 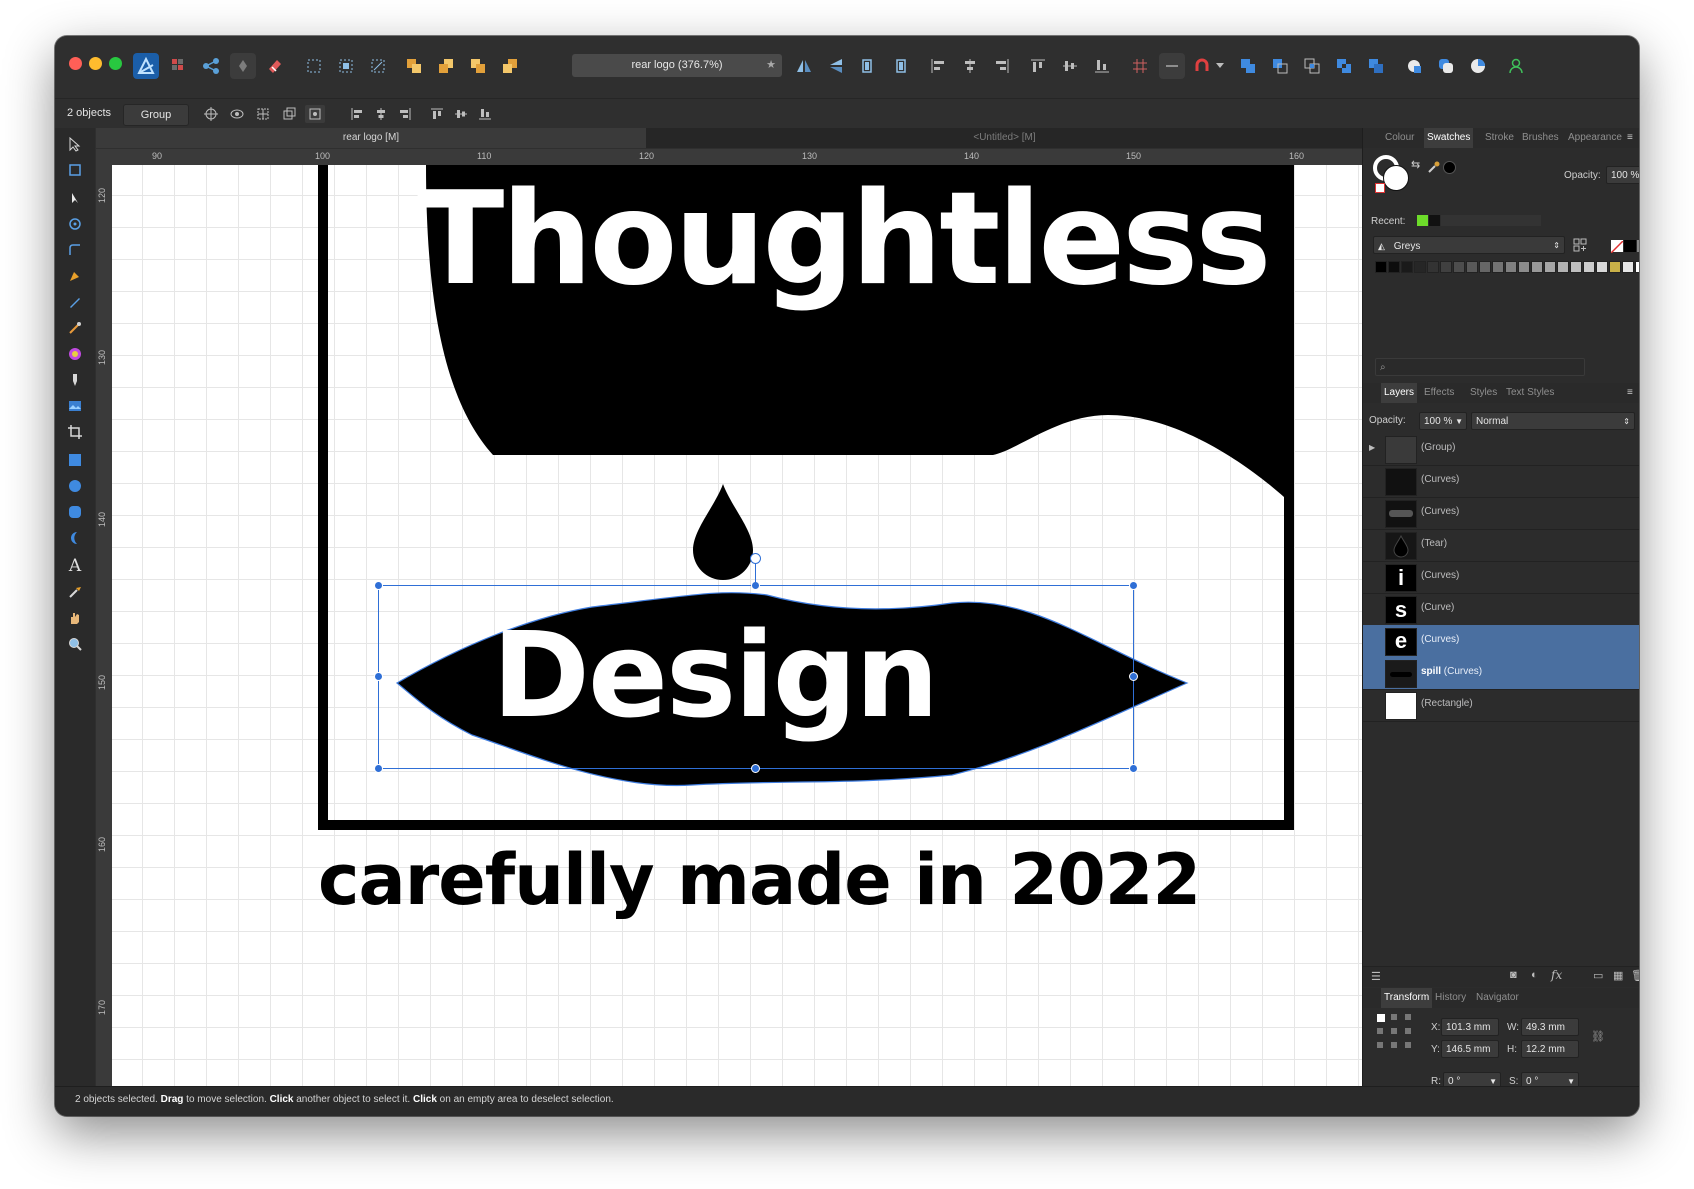 What do you see at coordinates (75, 432) in the screenshot?
I see `crop-tool-icon` at bounding box center [75, 432].